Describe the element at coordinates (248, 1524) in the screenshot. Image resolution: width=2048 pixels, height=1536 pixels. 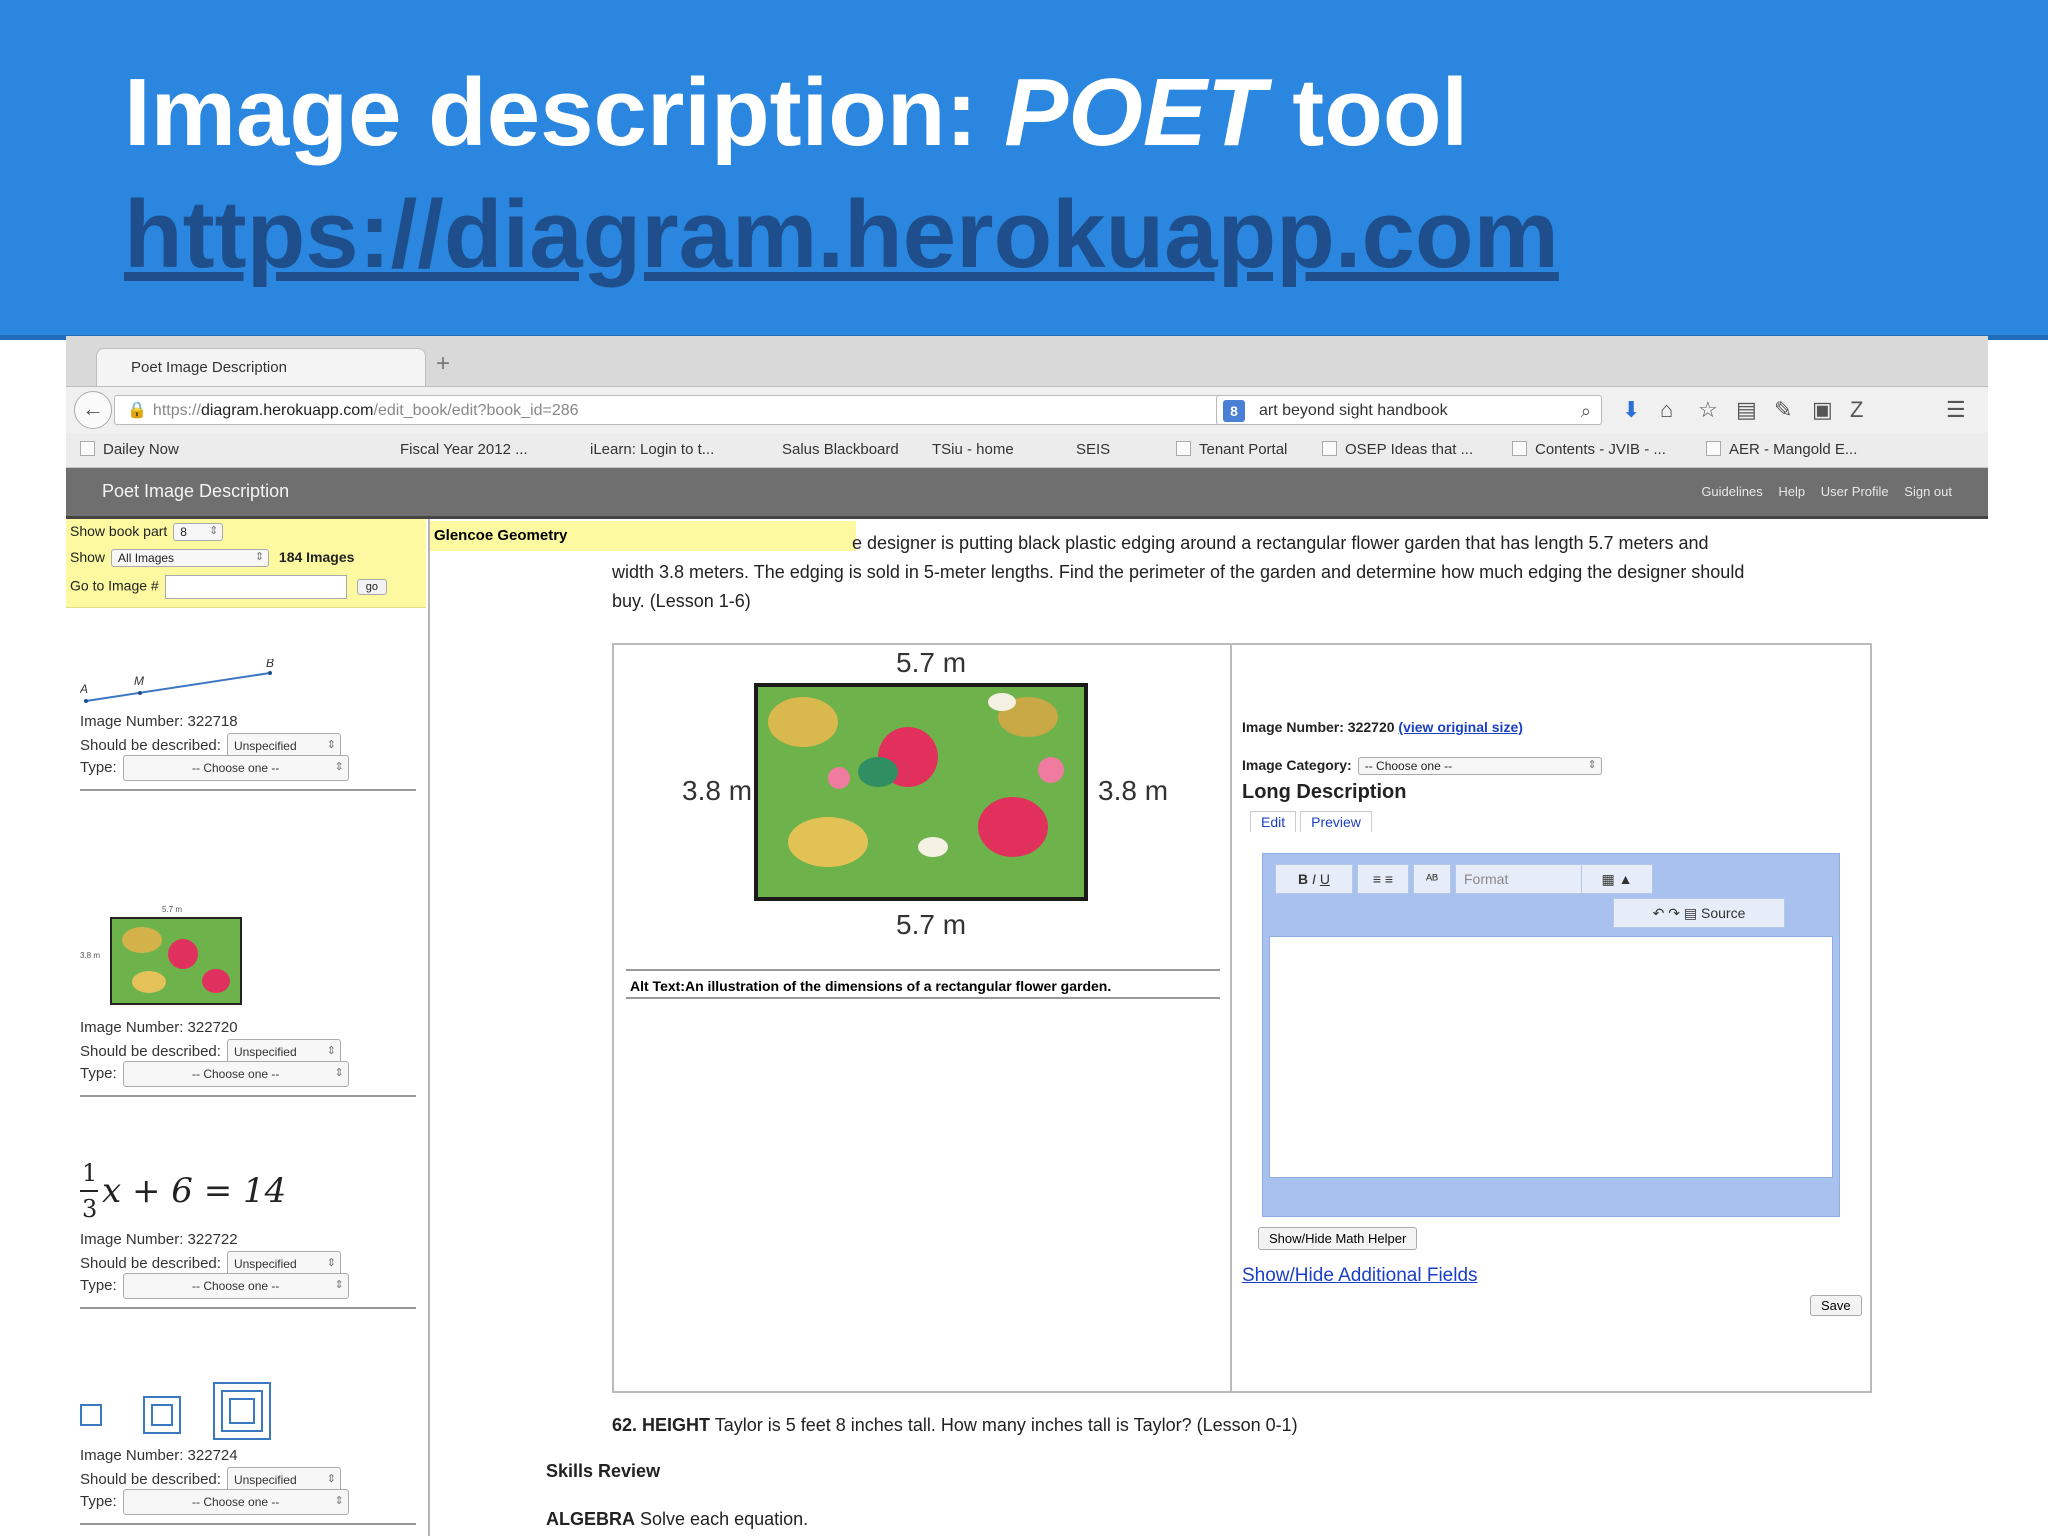
I see `entry-divider` at that location.